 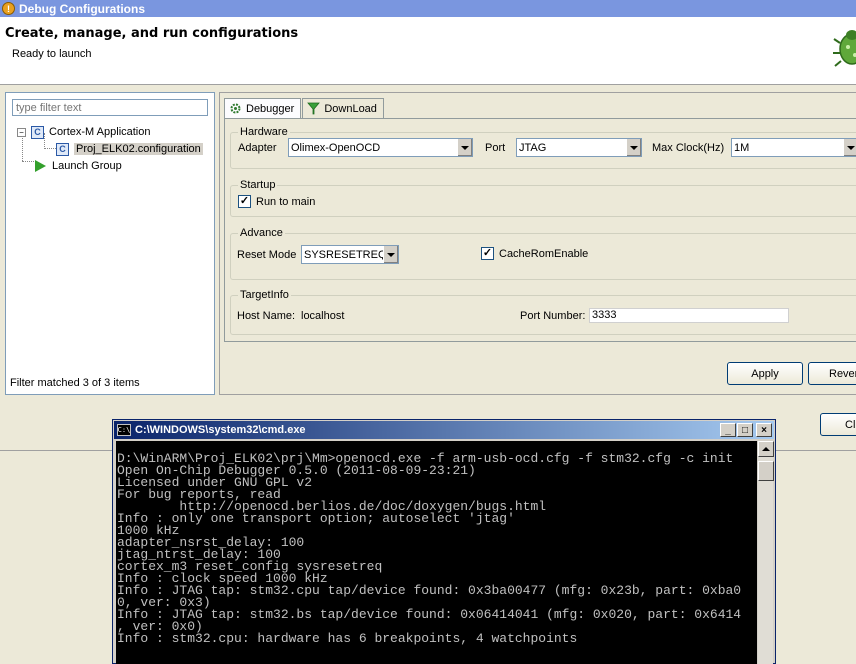 I want to click on tab-download: DownLoad, so click(x=343, y=108).